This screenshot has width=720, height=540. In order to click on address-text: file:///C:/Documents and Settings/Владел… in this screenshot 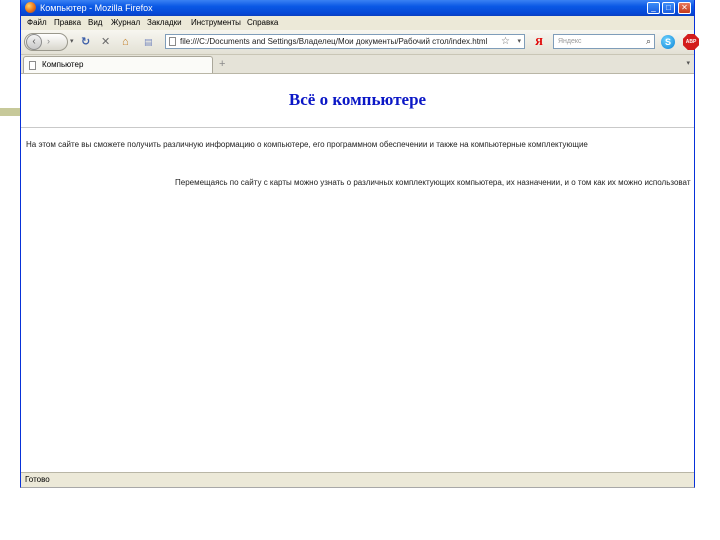, I will do `click(335, 41)`.